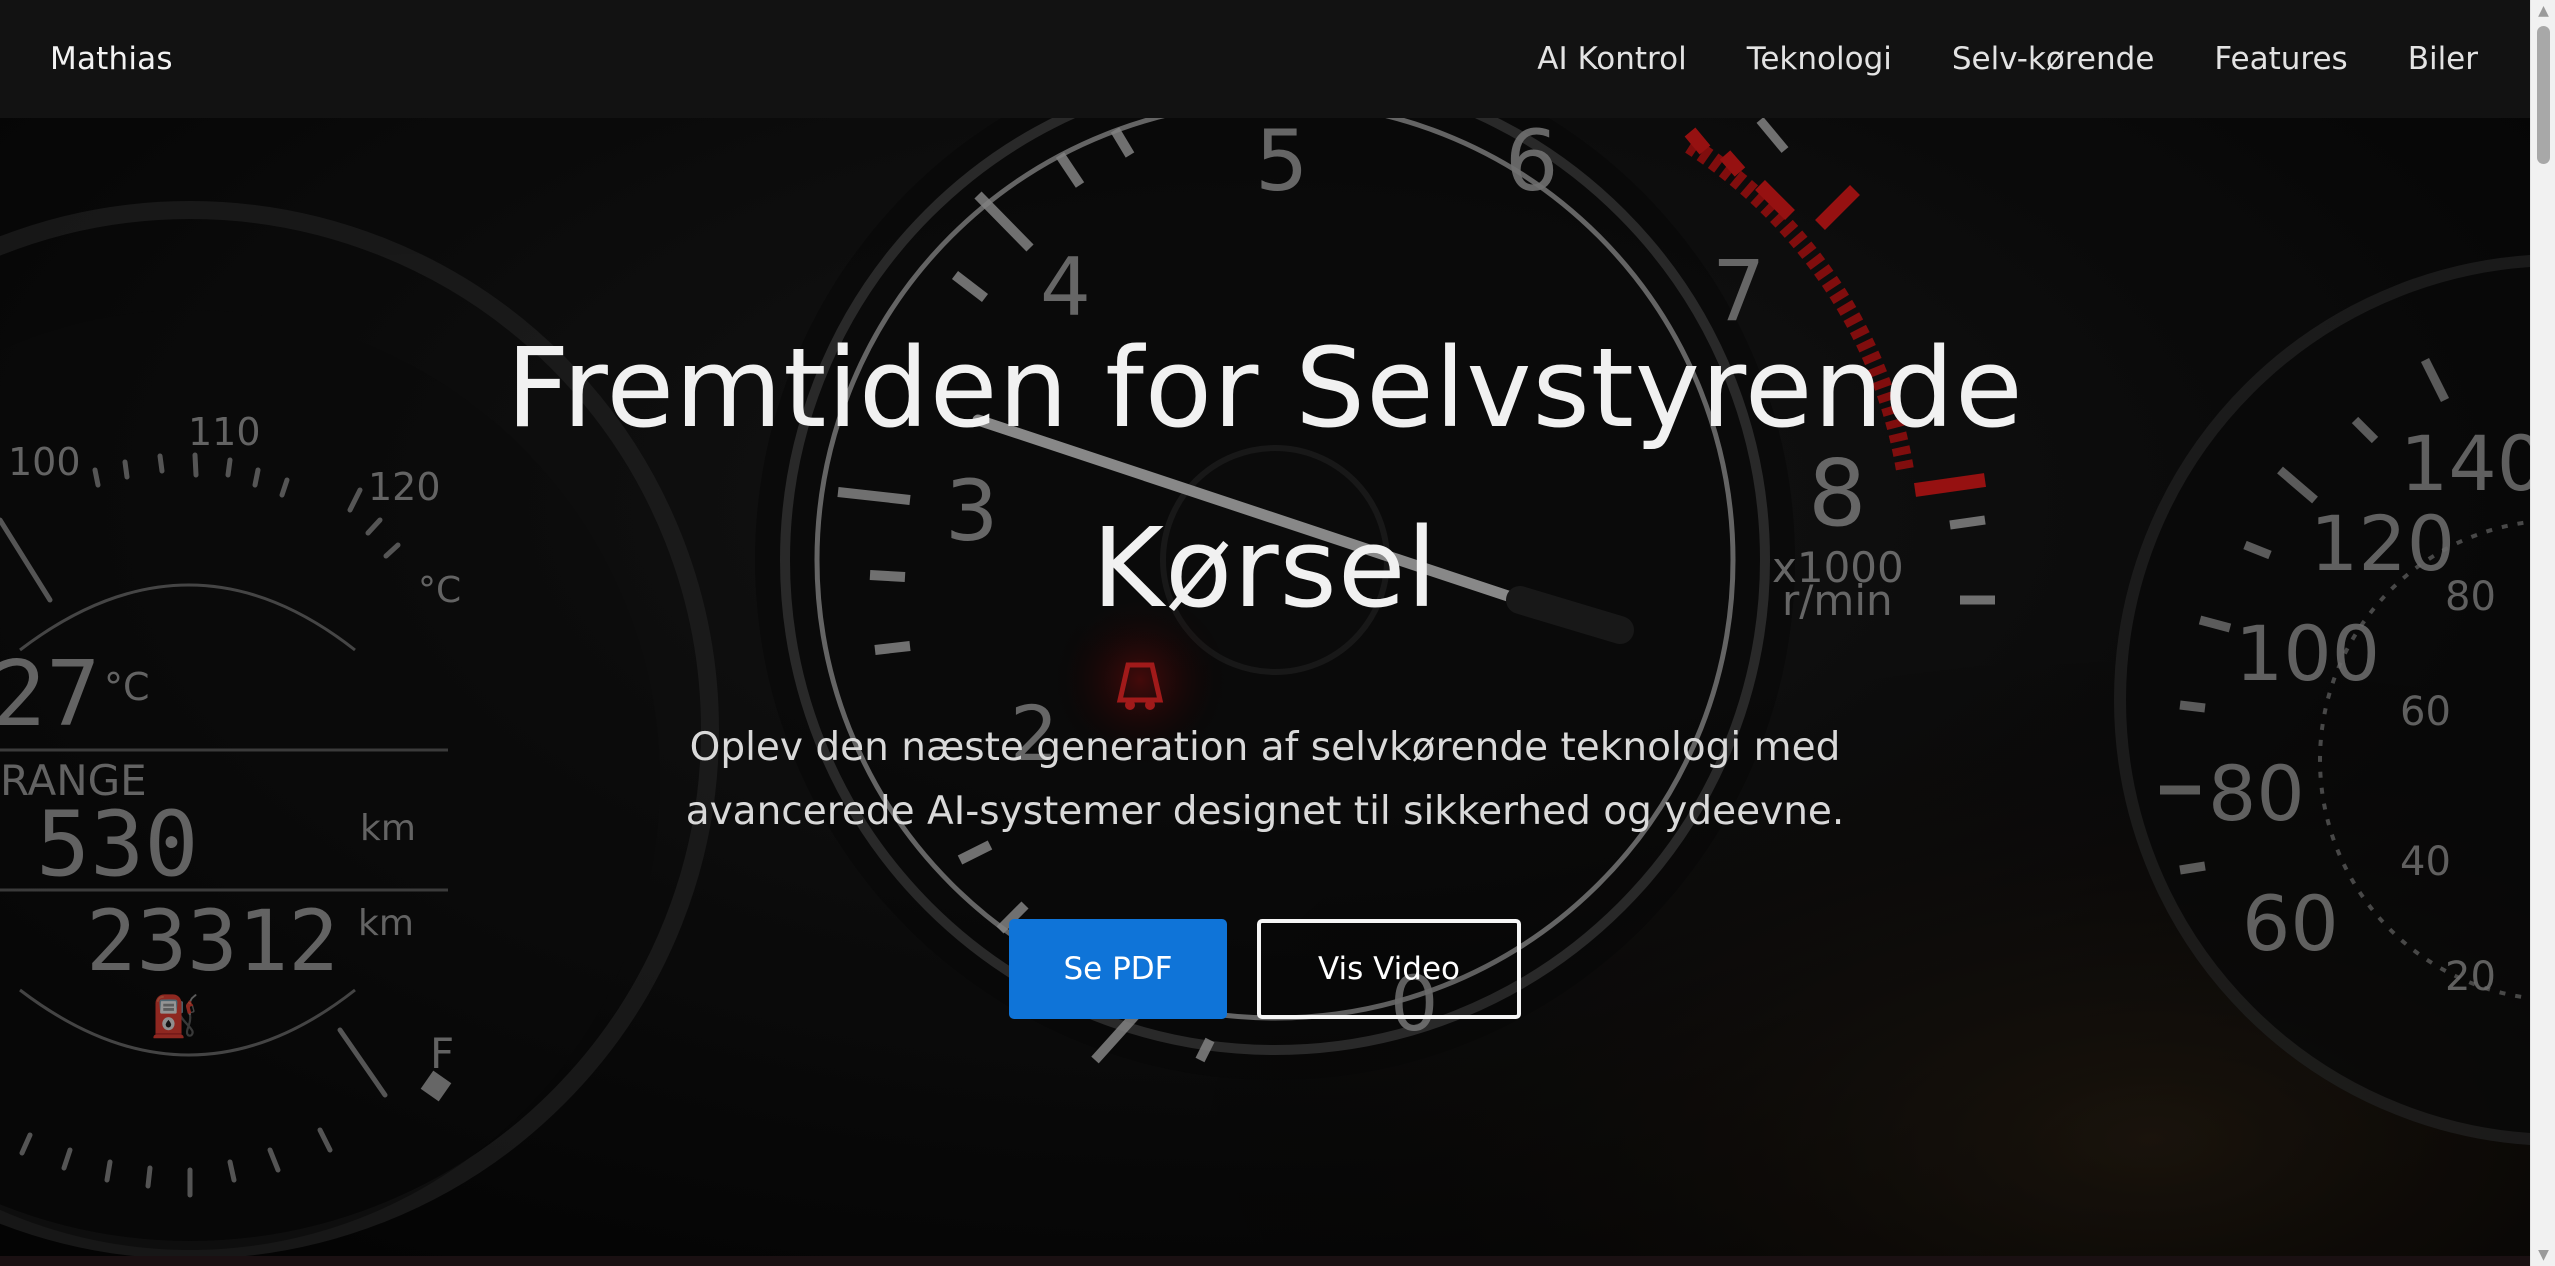 The height and width of the screenshot is (1266, 2555). I want to click on next-section-edge, so click(1265, 1261).